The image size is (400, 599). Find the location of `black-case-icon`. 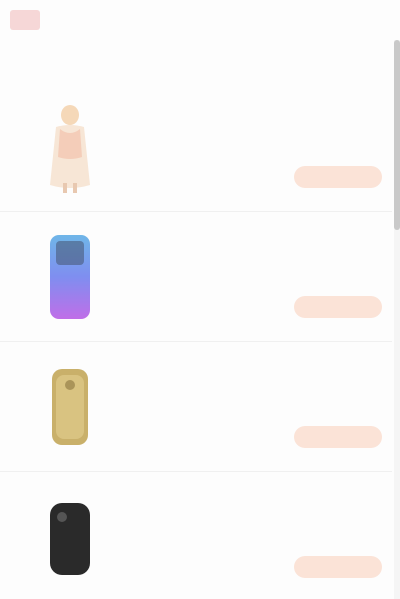

black-case-icon is located at coordinates (70, 539).